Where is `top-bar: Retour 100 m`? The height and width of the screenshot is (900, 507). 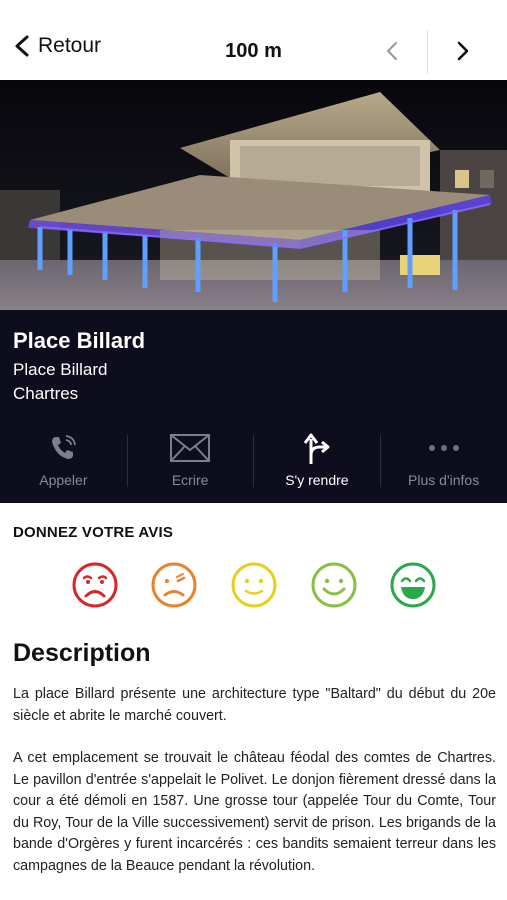
top-bar: Retour 100 m is located at coordinates (253, 40).